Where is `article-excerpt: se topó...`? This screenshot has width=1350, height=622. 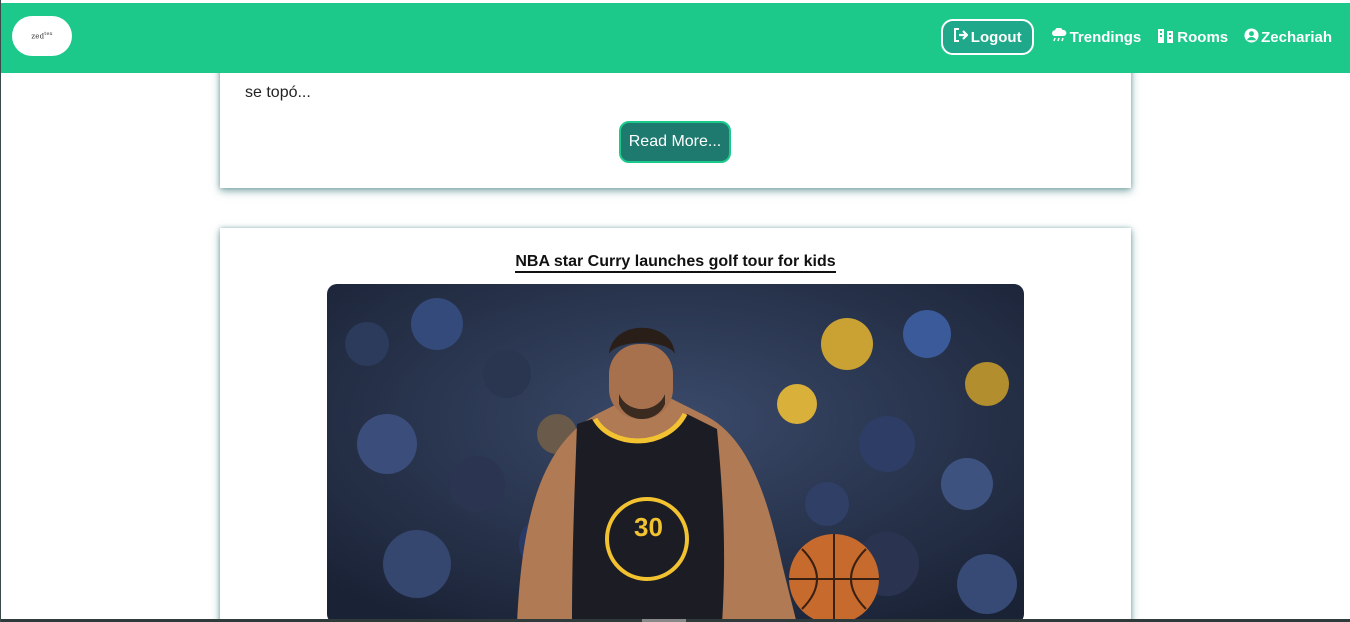 article-excerpt: se topó... is located at coordinates (278, 92).